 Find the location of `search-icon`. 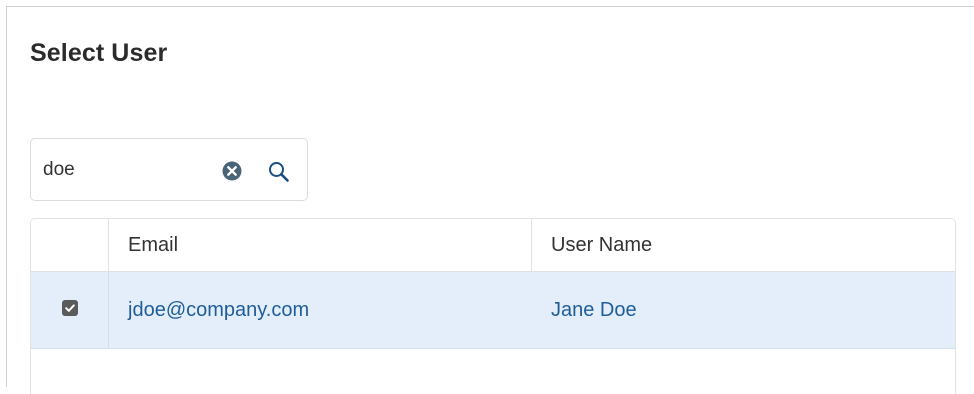

search-icon is located at coordinates (279, 172).